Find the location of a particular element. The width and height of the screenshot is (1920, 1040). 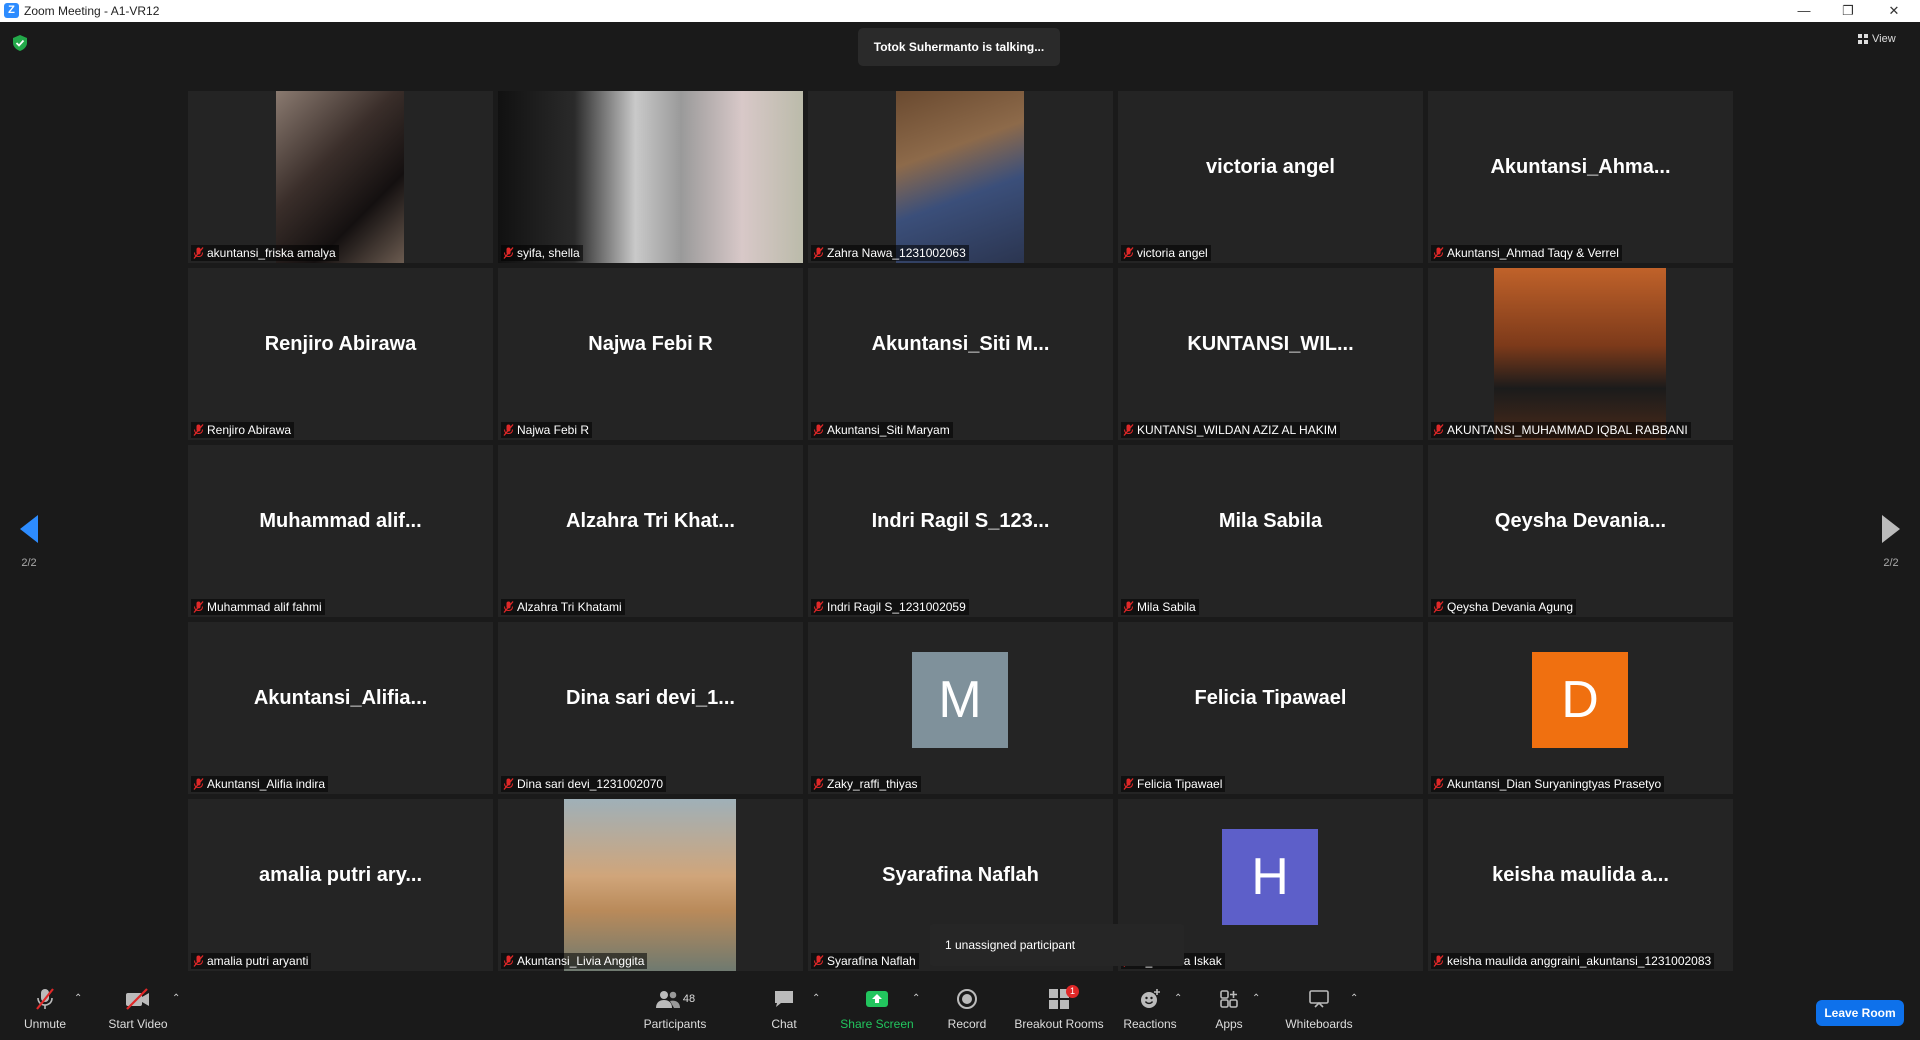

participant-tile: Felicia Tipawael Felicia Tipawael is located at coordinates (1270, 708).